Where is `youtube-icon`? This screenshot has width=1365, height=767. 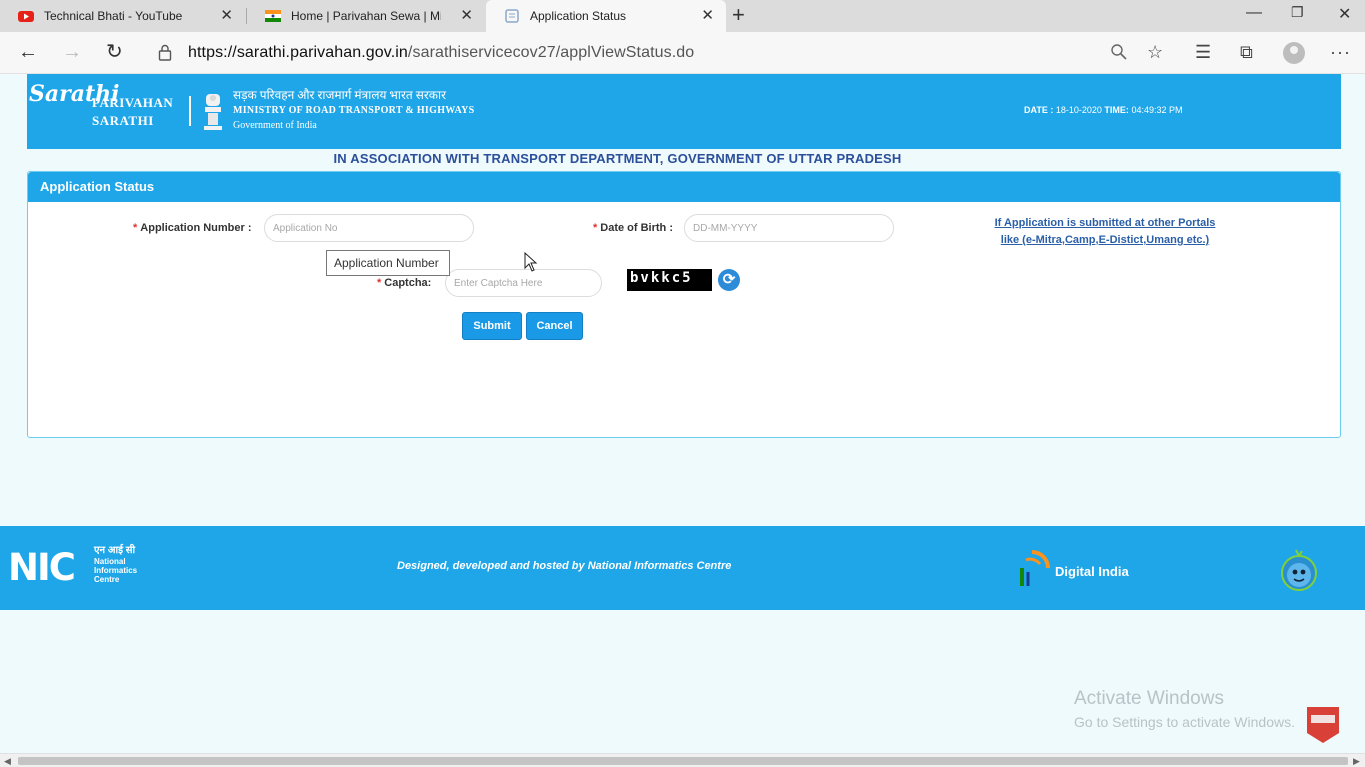
youtube-icon is located at coordinates (26, 16).